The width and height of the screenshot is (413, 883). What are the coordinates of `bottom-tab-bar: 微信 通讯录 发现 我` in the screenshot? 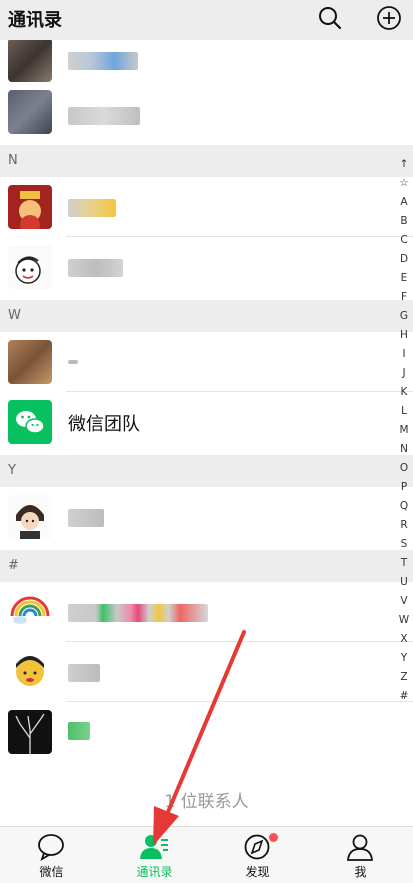 It's located at (206, 854).